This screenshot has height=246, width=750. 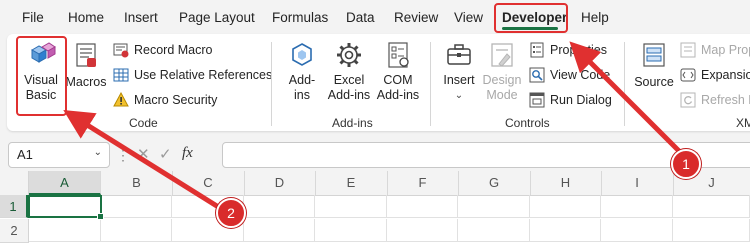 What do you see at coordinates (626, 98) in the screenshot?
I see `arrow-to-developer-tab` at bounding box center [626, 98].